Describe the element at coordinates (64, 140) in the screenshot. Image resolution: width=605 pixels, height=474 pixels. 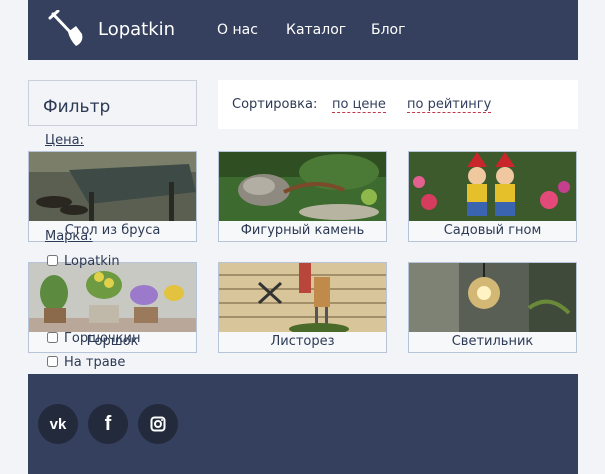
I see `filter-price-link: Цена:` at that location.